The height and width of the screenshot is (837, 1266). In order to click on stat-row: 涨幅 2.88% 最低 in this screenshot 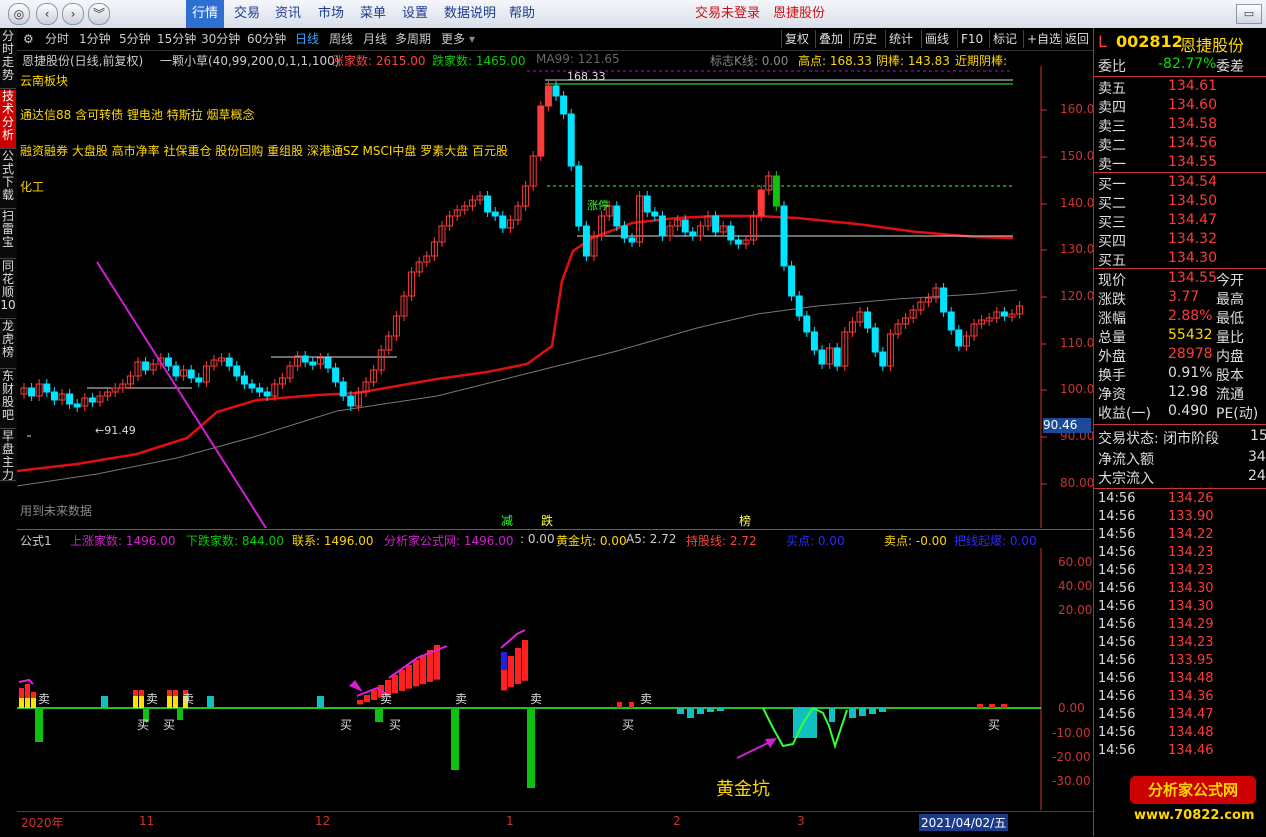, I will do `click(1171, 317)`.